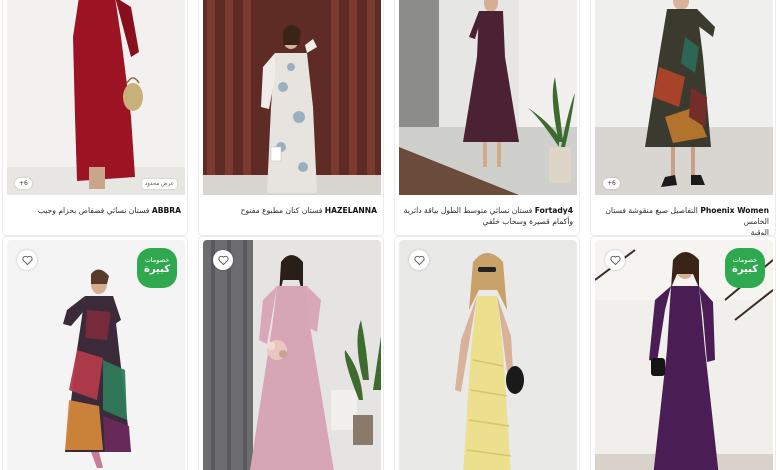  I want to click on product-image: +6 عرض محدود, so click(96, 97).